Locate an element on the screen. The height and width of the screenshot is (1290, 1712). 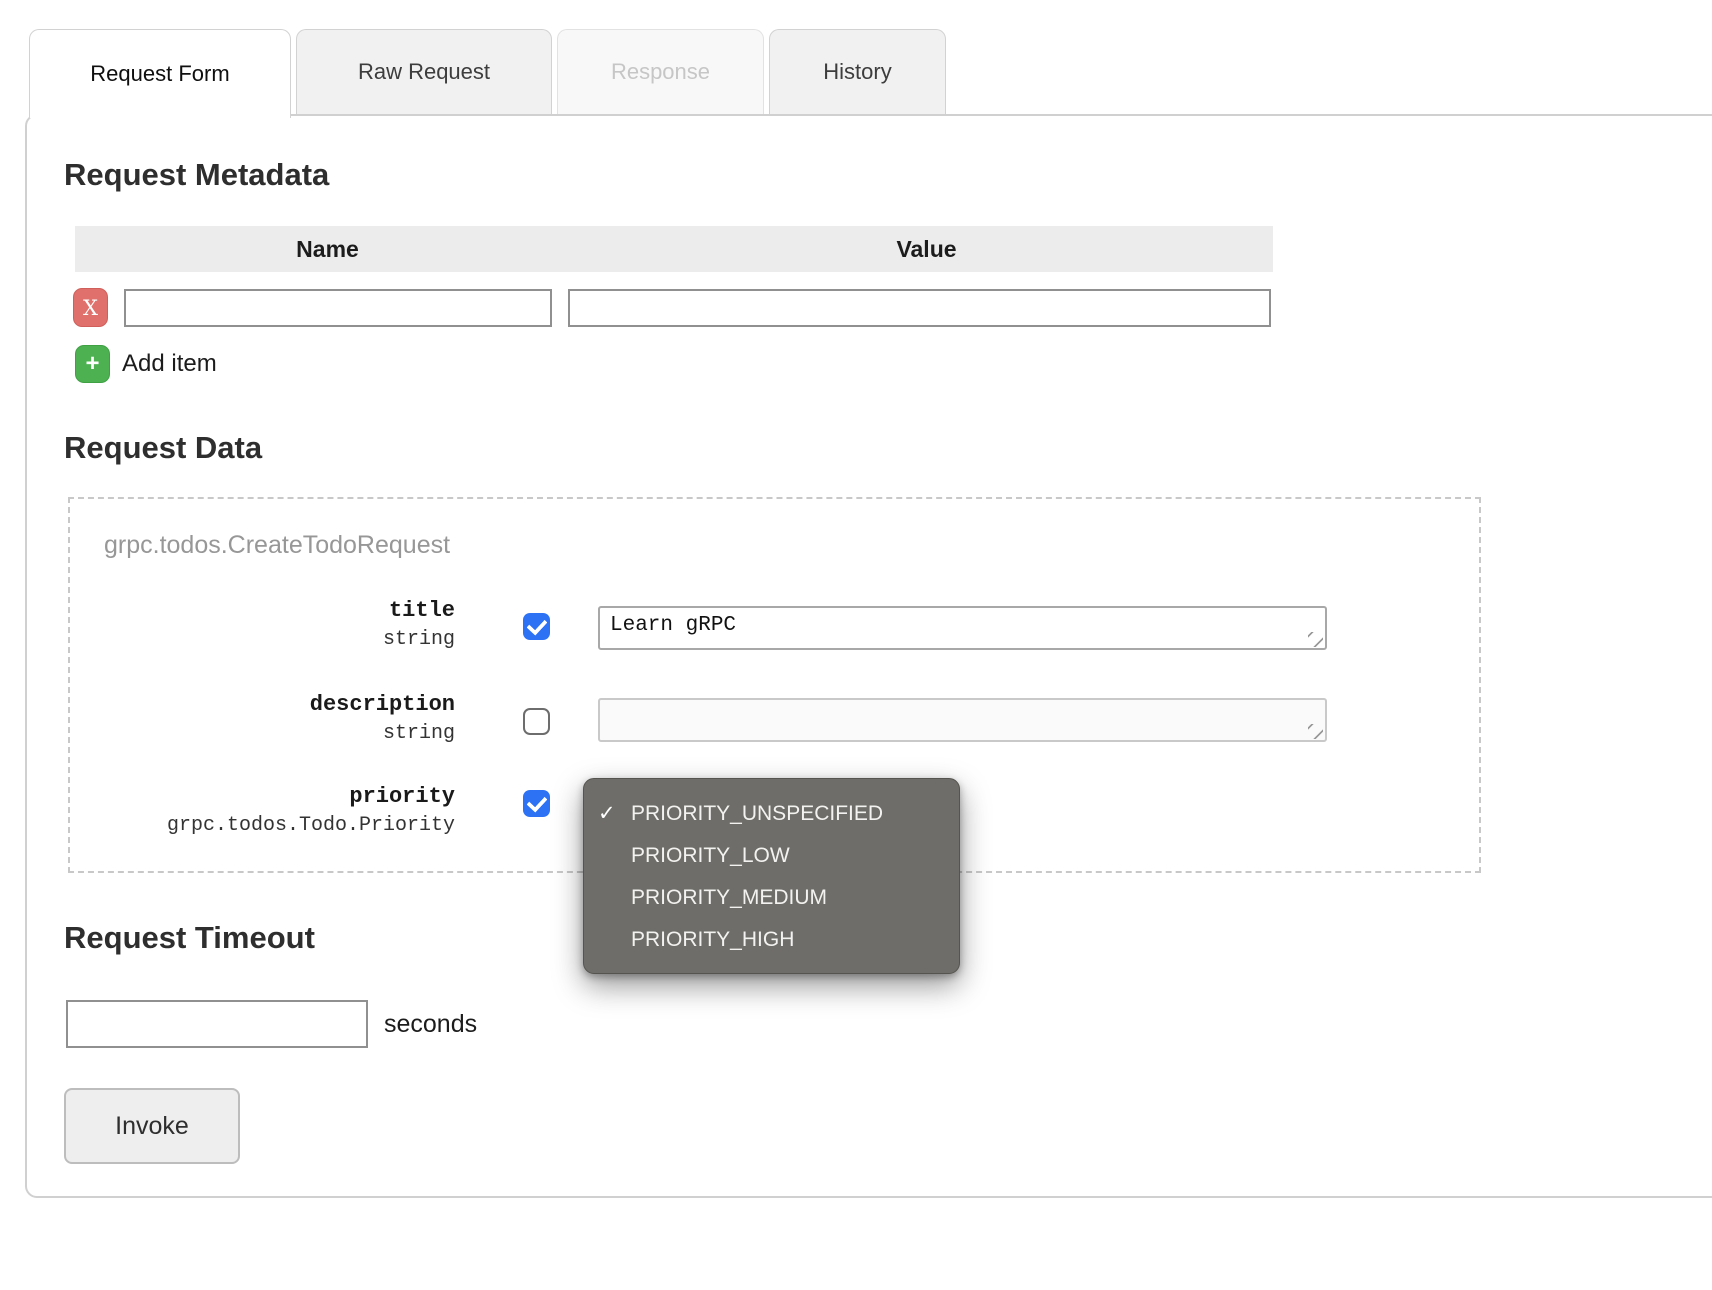
description-textarea is located at coordinates (962, 720).